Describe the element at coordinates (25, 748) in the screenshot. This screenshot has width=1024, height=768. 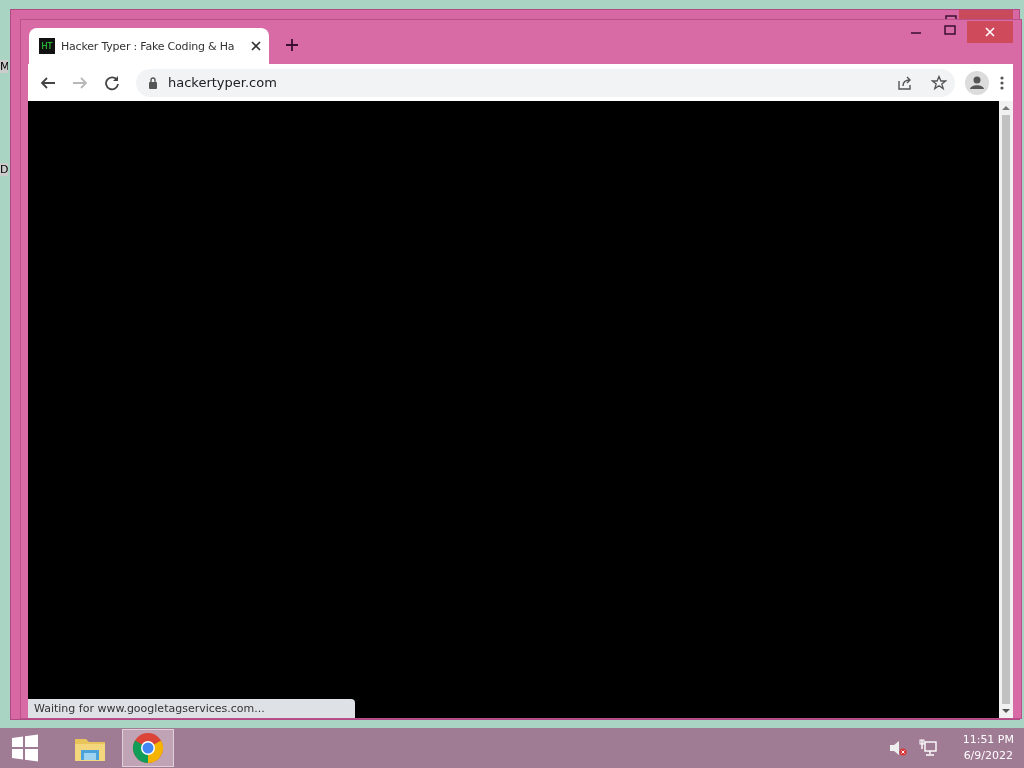
I see `windows-logo-icon` at that location.